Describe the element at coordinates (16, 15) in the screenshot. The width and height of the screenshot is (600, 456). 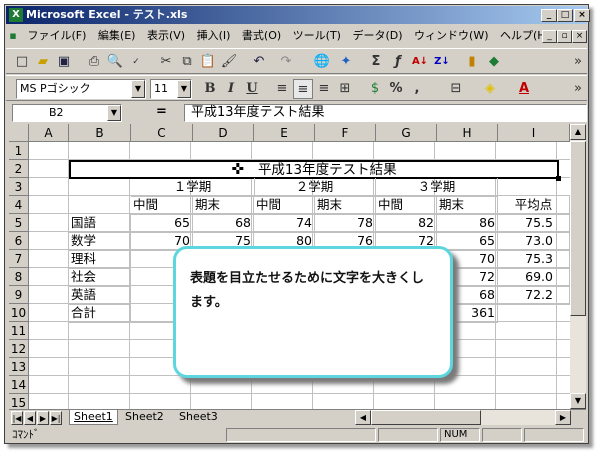
I see `excel-app-icon: X` at that location.